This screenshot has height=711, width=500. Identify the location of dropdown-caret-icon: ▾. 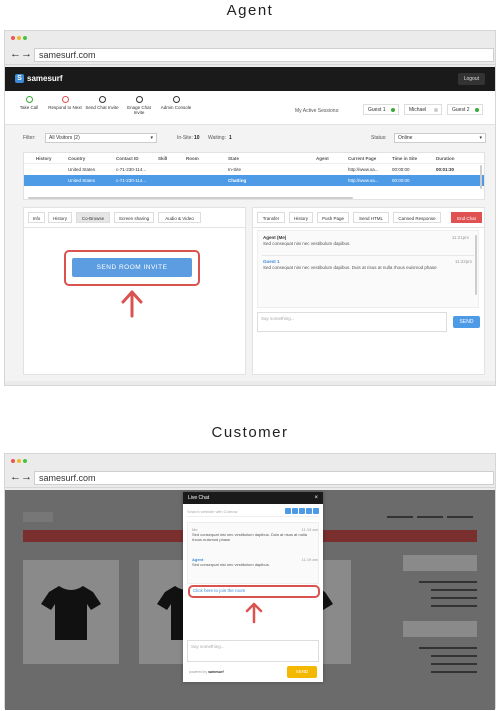
(151, 138).